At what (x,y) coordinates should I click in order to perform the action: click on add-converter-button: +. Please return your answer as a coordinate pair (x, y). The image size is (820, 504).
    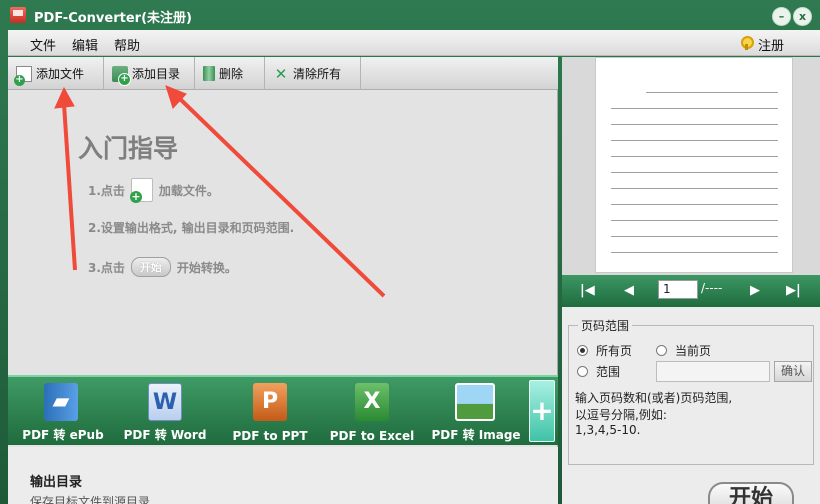
    Looking at the image, I should click on (542, 411).